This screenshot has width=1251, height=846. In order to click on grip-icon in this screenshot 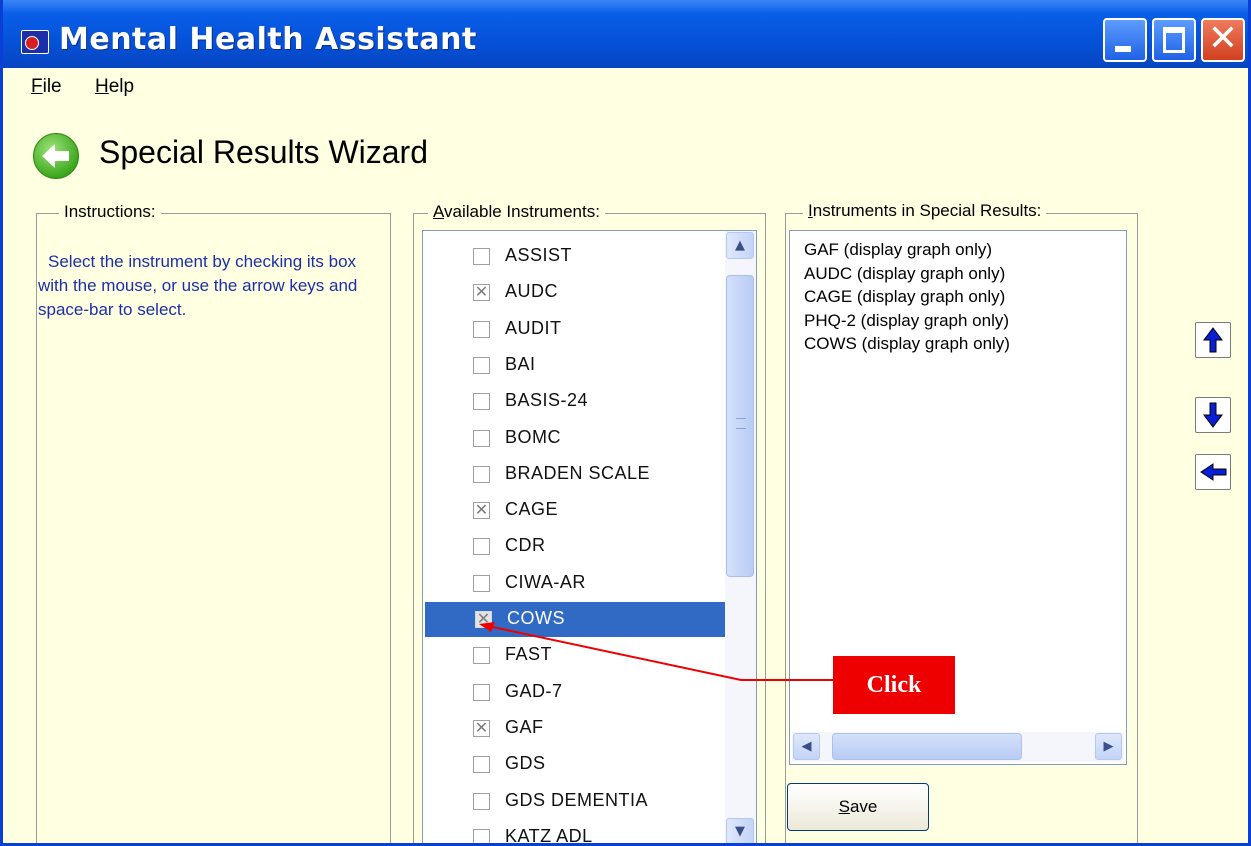, I will do `click(741, 423)`.